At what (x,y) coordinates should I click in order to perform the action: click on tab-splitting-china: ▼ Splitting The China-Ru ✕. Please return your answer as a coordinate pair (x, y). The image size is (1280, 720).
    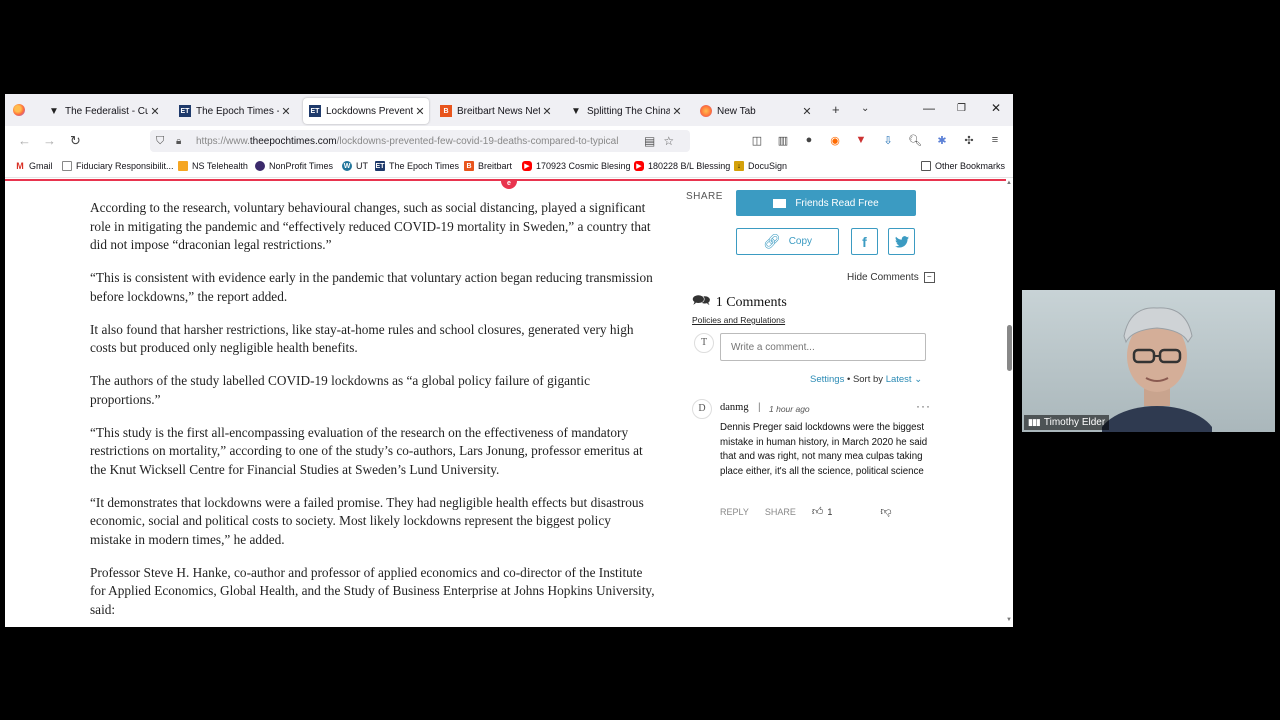
    Looking at the image, I should click on (625, 111).